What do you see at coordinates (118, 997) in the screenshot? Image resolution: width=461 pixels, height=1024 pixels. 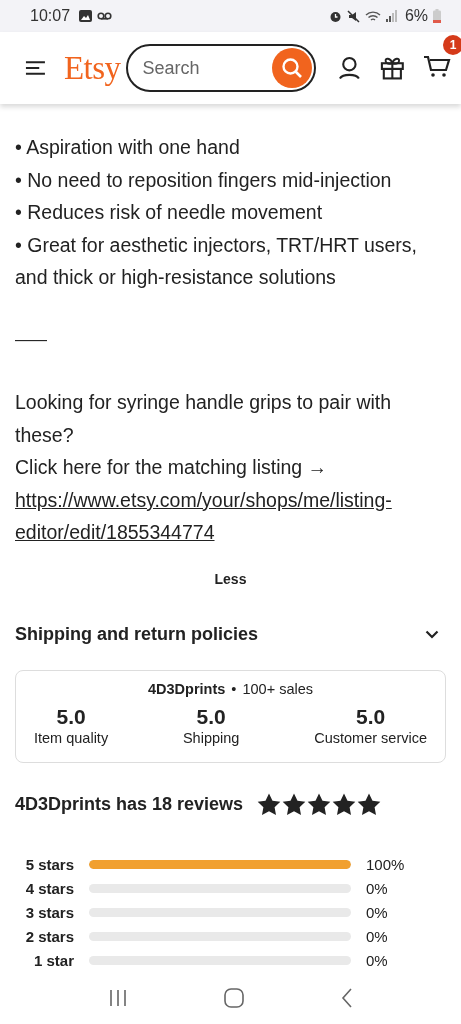 I see `recent-apps-icon` at bounding box center [118, 997].